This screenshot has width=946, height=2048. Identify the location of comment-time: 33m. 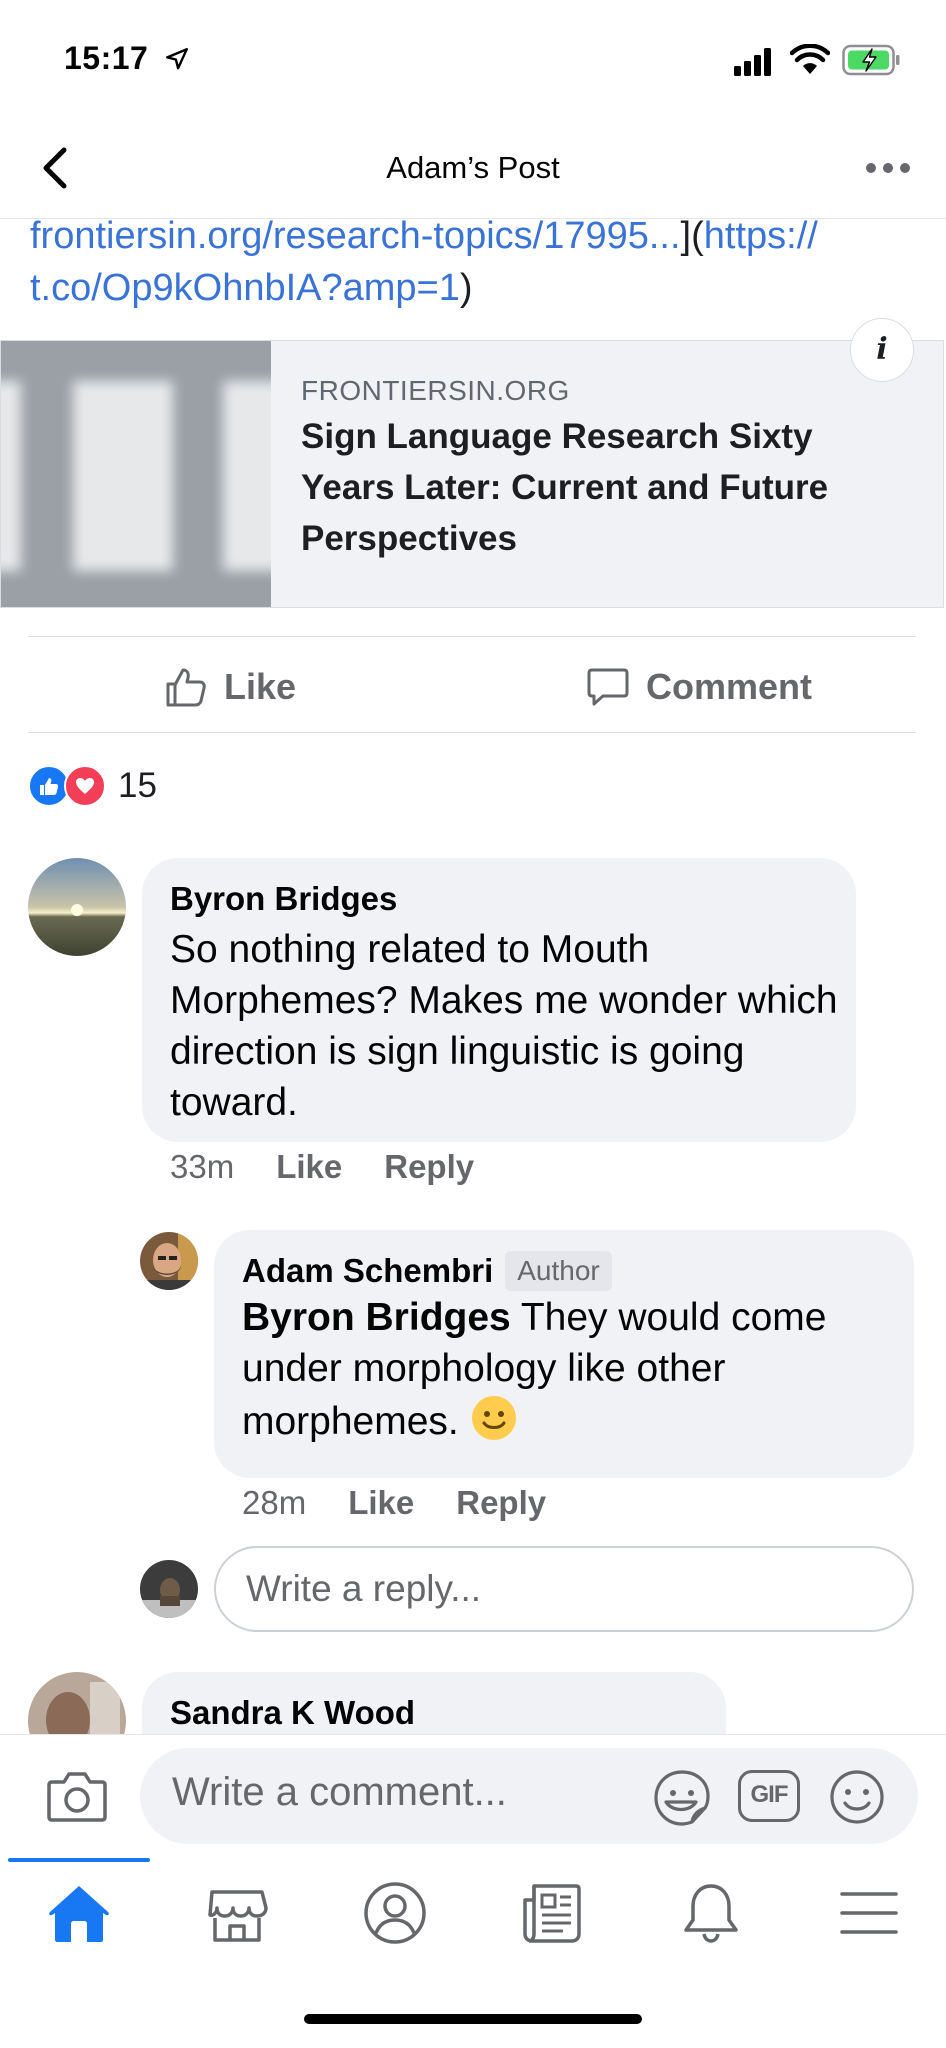
(202, 1166).